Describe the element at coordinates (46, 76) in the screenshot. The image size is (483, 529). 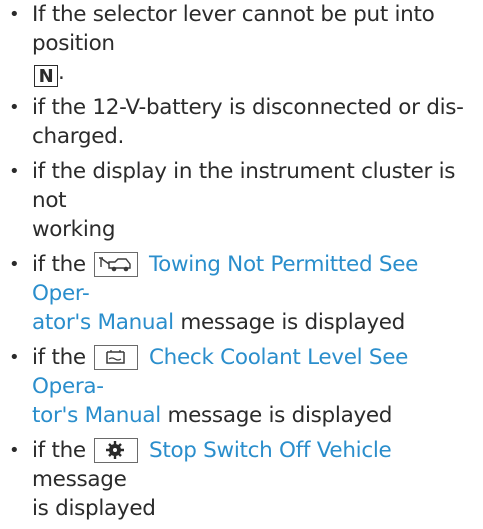
I see `gear-n-key: N` at that location.